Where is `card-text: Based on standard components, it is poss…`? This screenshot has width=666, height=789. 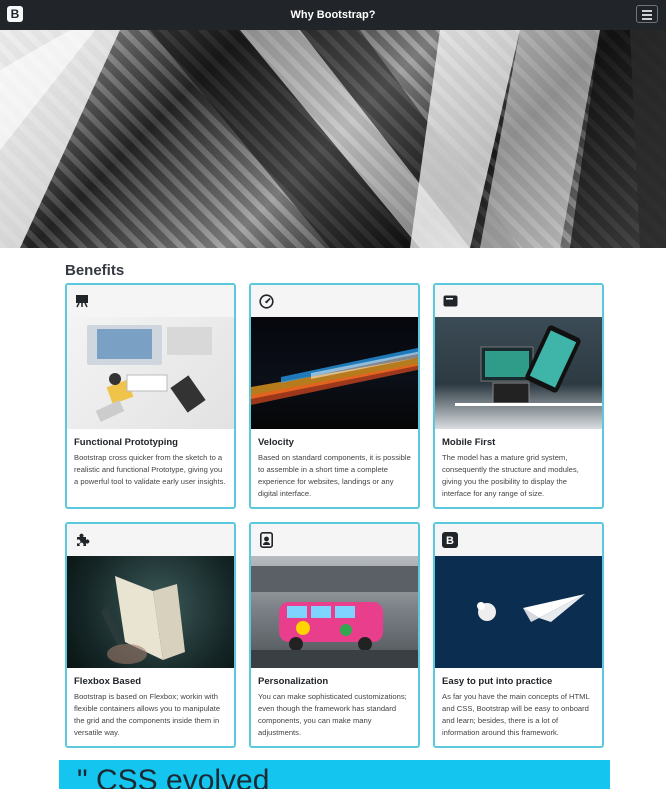
card-text: Based on standard components, it is poss… is located at coordinates (334, 475).